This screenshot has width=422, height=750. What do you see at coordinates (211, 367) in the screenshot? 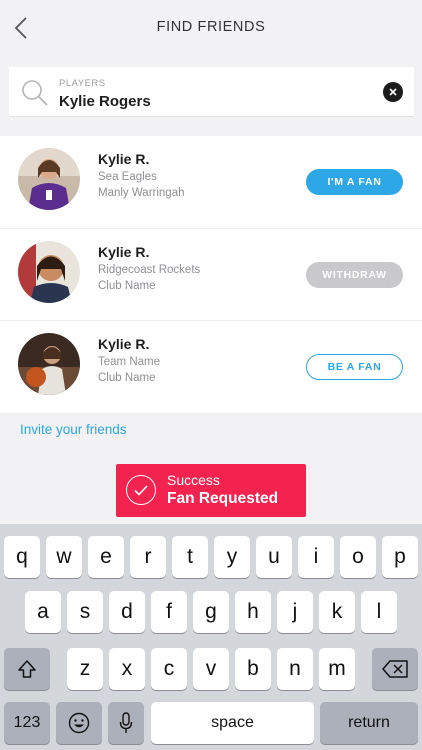
I see `list-item: Kylie R. Team Name Club Name BE A FAN` at bounding box center [211, 367].